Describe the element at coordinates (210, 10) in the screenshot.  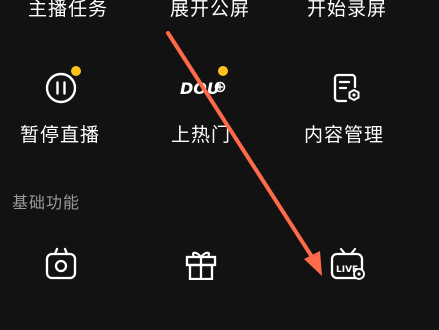
I see `expand-public-screen-button: 展开公屏` at that location.